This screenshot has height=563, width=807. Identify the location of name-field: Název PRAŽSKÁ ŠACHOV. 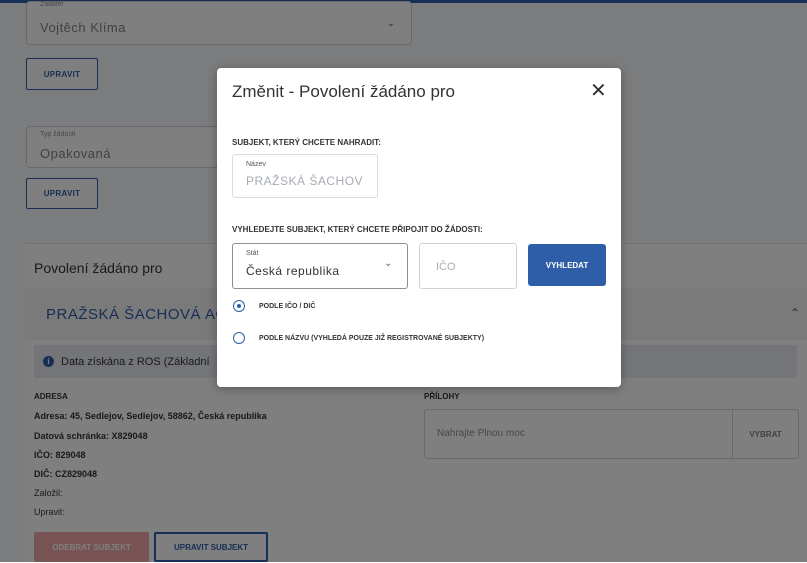
(305, 176).